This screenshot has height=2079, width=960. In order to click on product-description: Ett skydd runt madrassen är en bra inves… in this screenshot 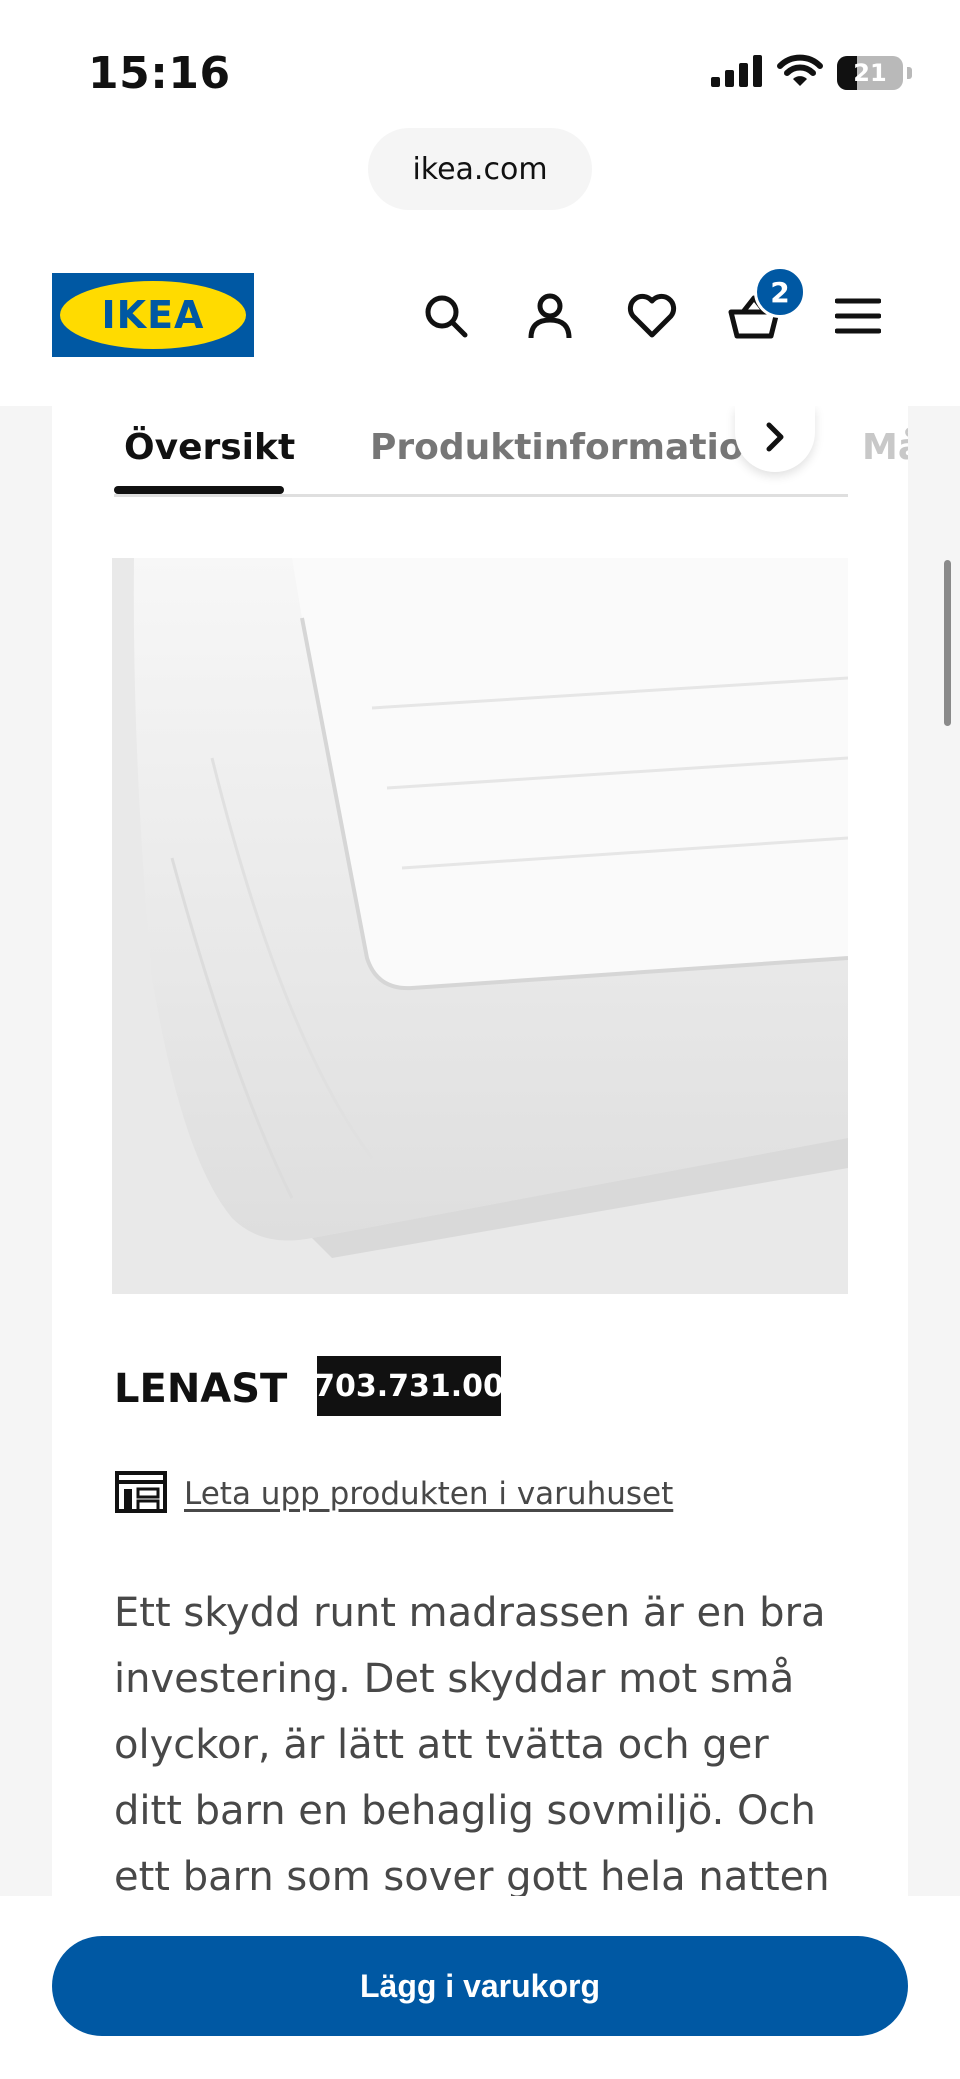, I will do `click(472, 1743)`.